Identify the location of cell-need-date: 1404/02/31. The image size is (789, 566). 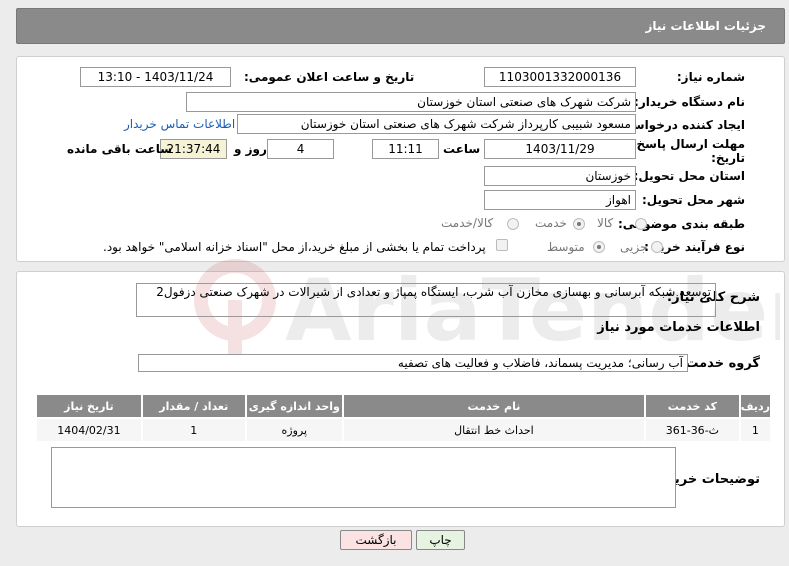
(89, 430).